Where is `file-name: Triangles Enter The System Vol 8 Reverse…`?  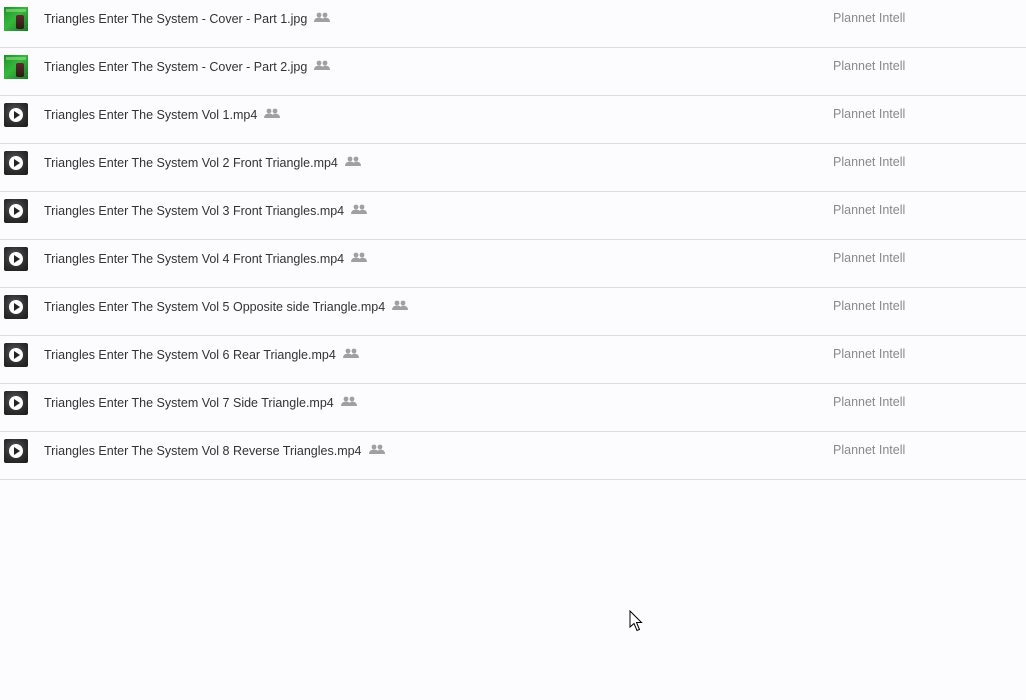
file-name: Triangles Enter The System Vol 8 Reverse… is located at coordinates (203, 451).